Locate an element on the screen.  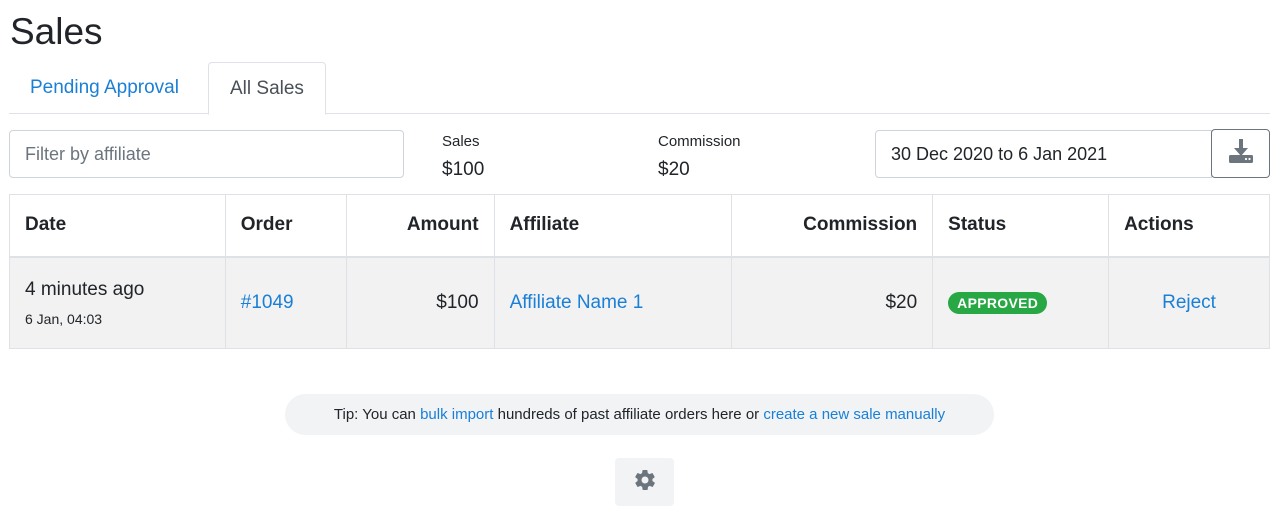
status-cell: APPROVED is located at coordinates (1021, 302).